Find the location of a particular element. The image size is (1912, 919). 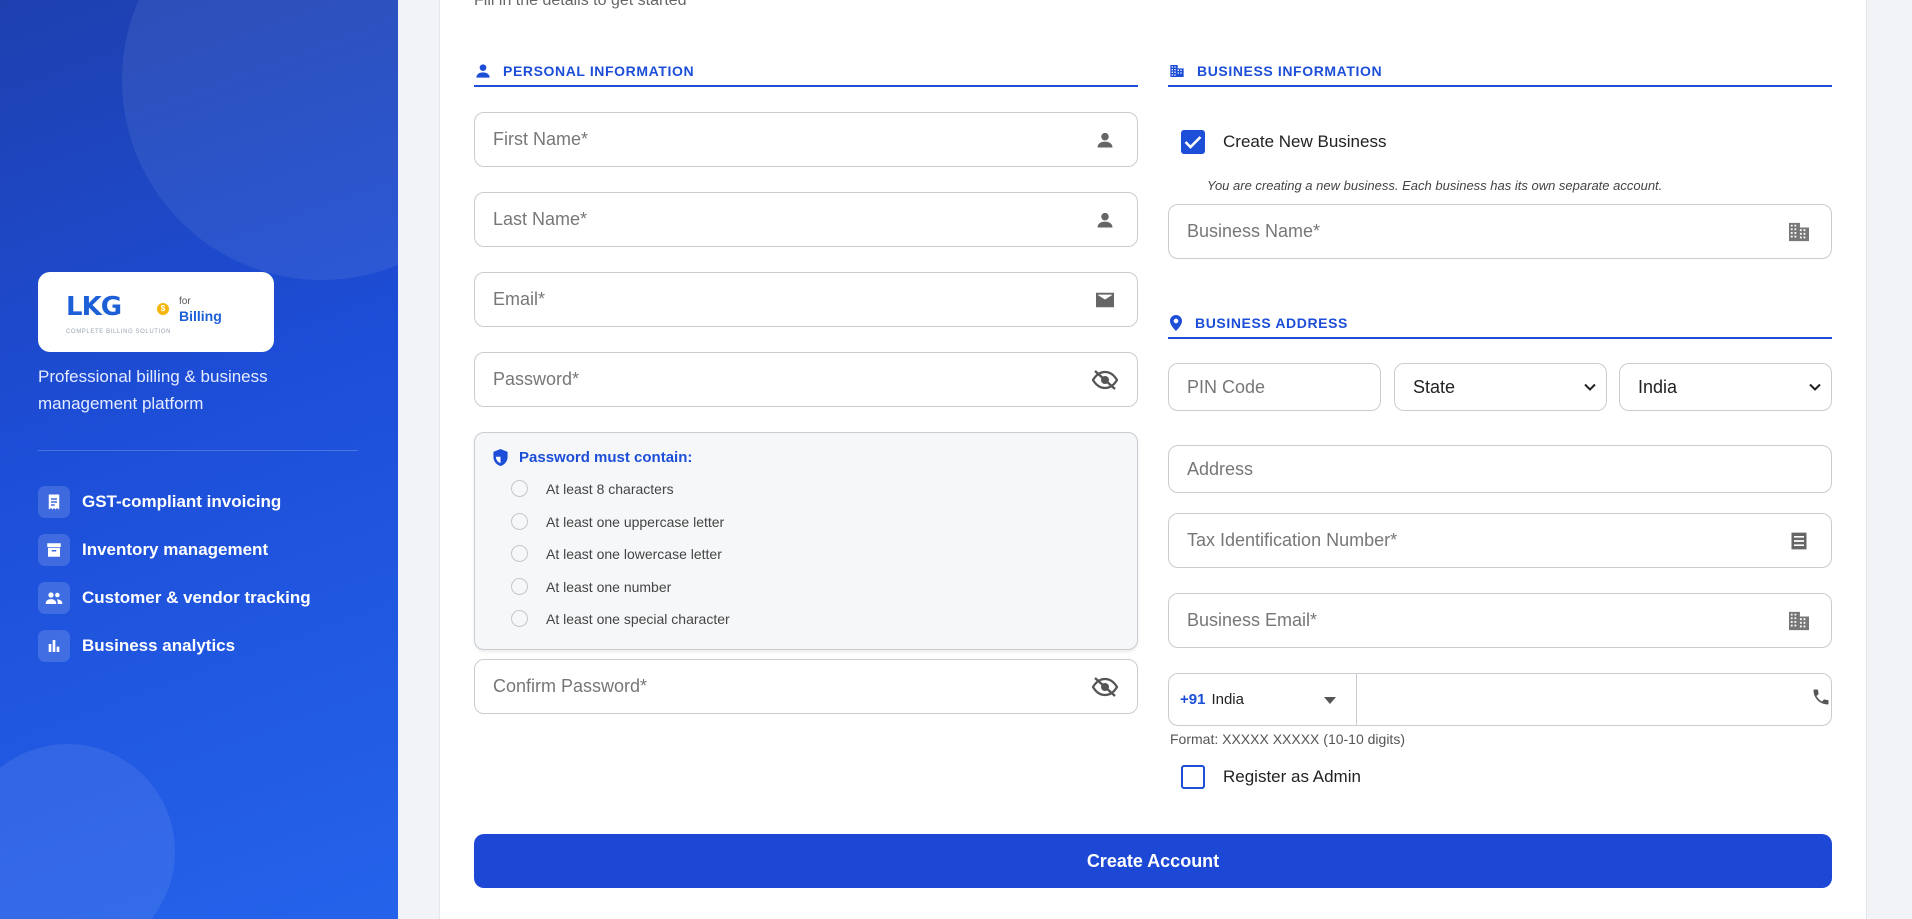

password-field is located at coordinates (806, 379).